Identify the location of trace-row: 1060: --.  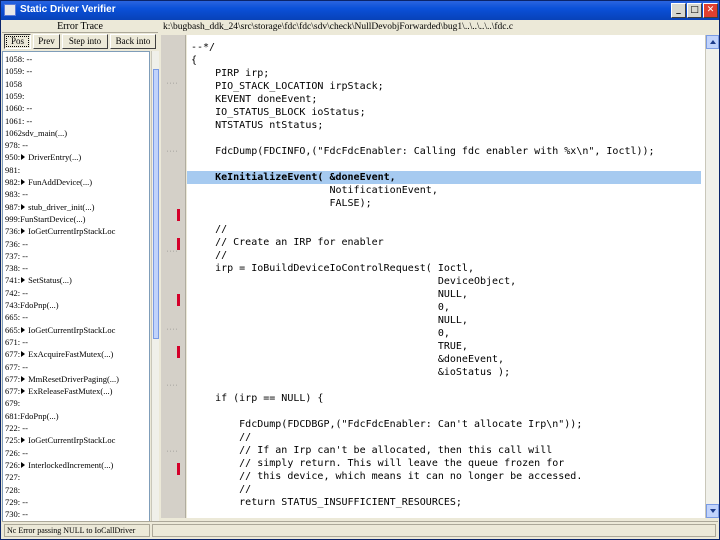
(77, 108).